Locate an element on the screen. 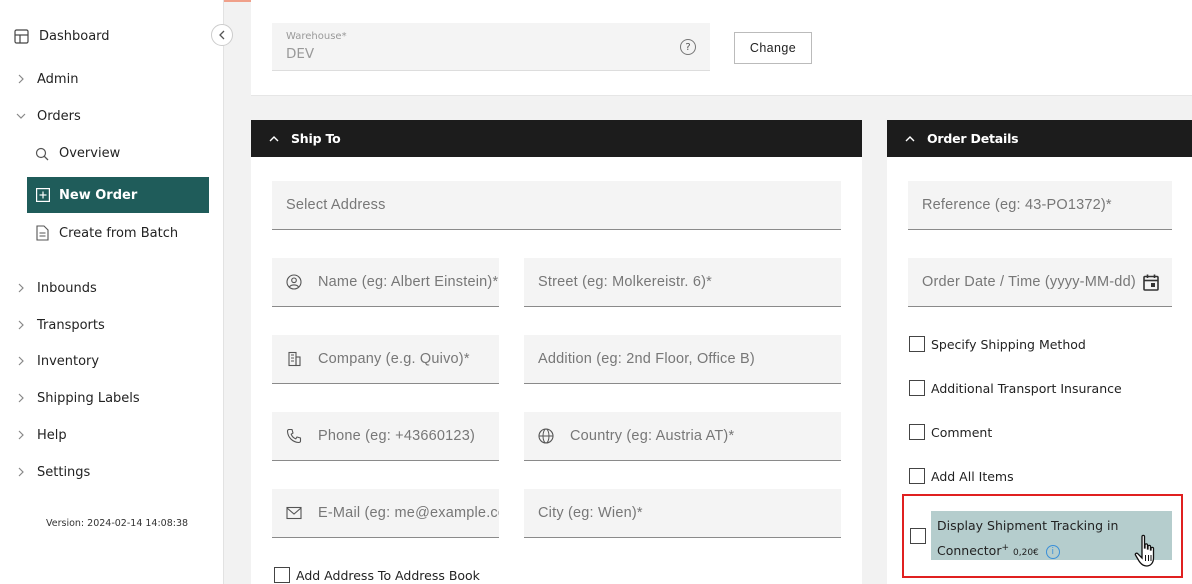 The width and height of the screenshot is (1192, 584). version-text: Version: 2024-02-14 14:08:38 is located at coordinates (117, 523).